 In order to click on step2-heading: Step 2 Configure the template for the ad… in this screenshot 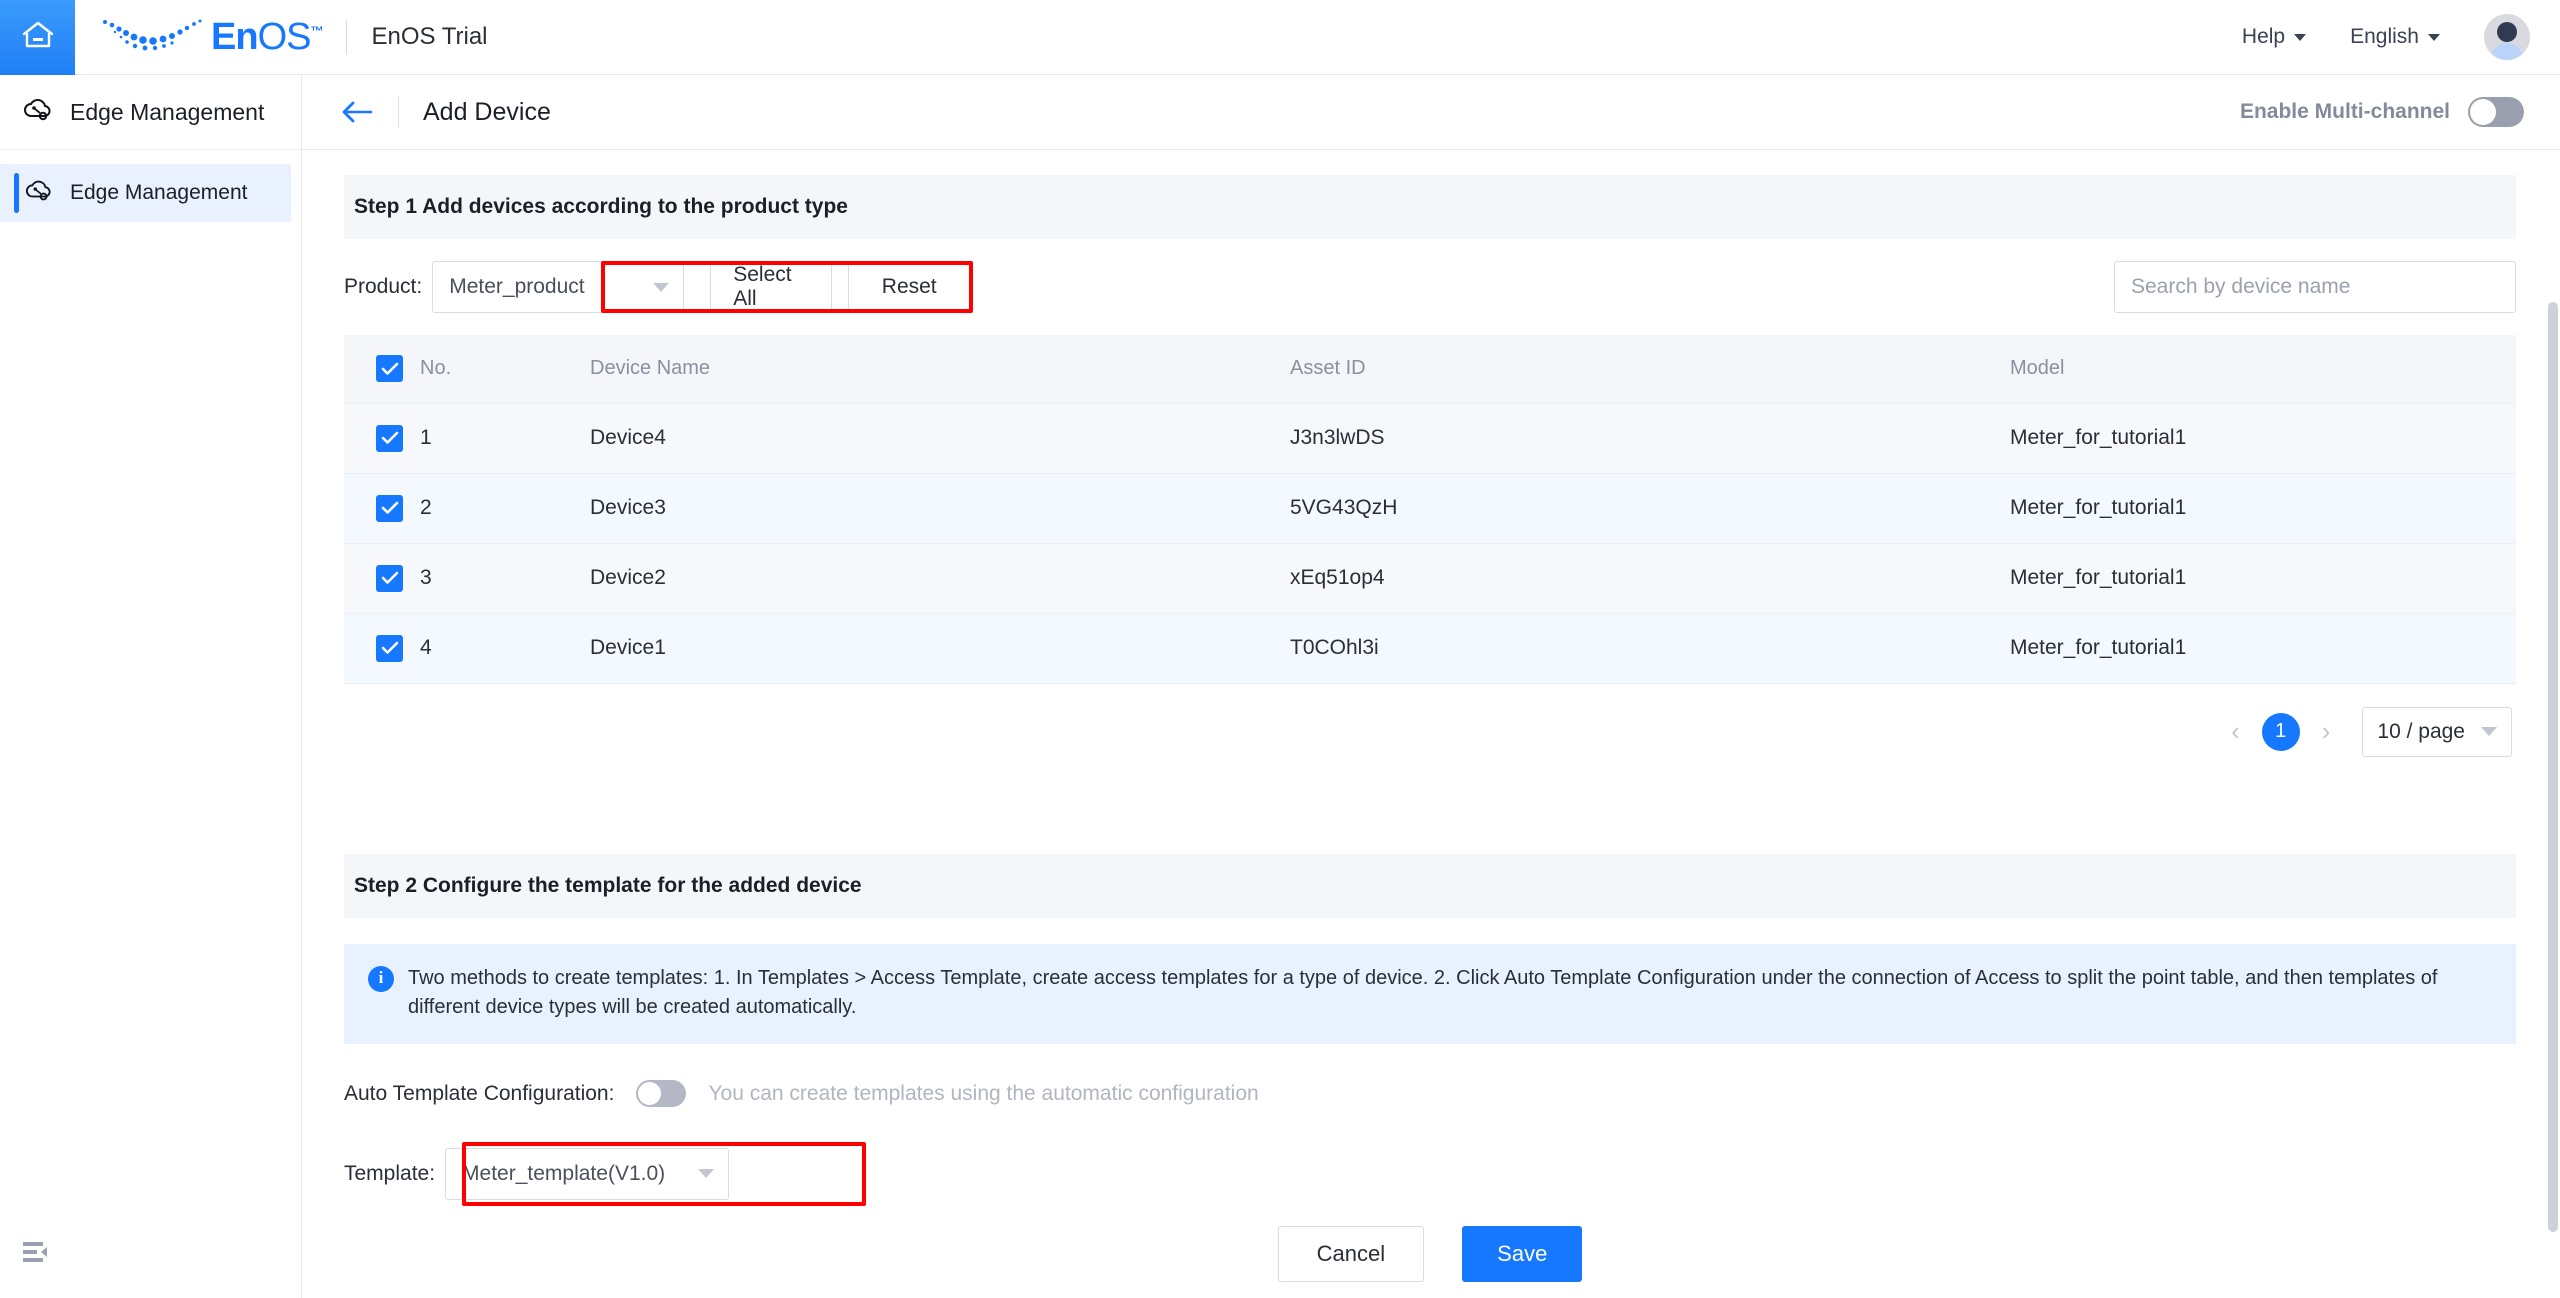, I will do `click(1430, 885)`.